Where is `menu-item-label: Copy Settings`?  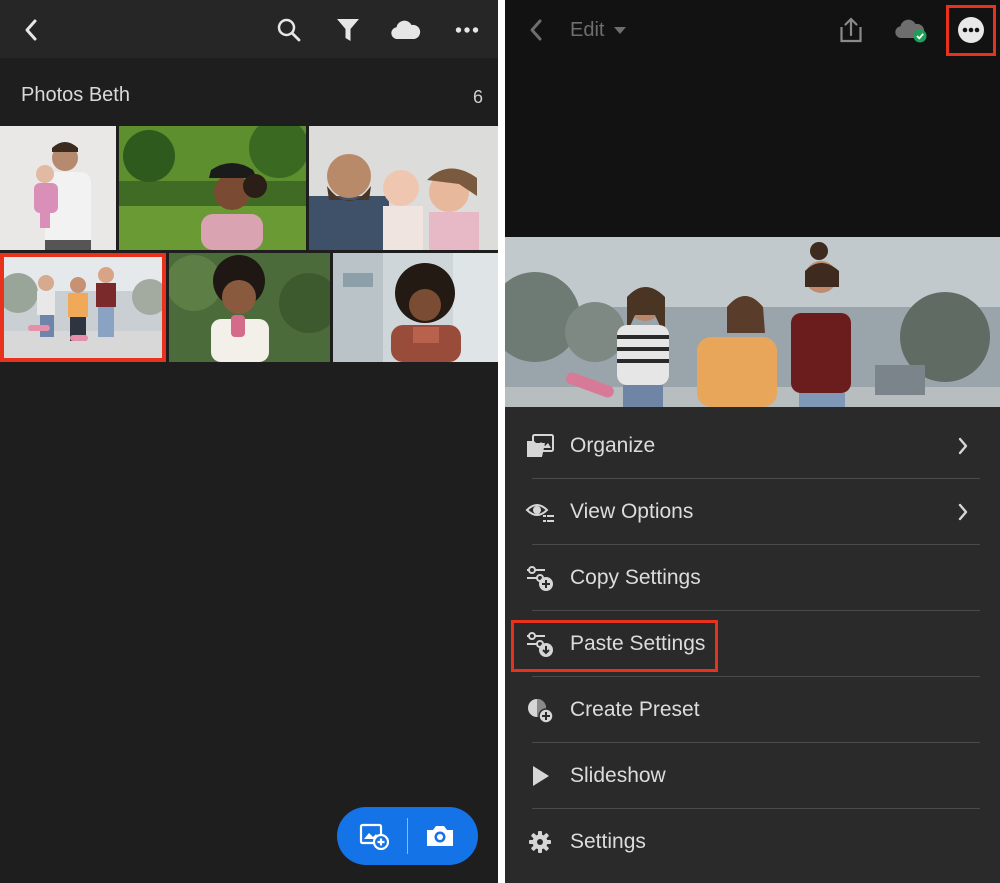 menu-item-label: Copy Settings is located at coordinates (635, 577).